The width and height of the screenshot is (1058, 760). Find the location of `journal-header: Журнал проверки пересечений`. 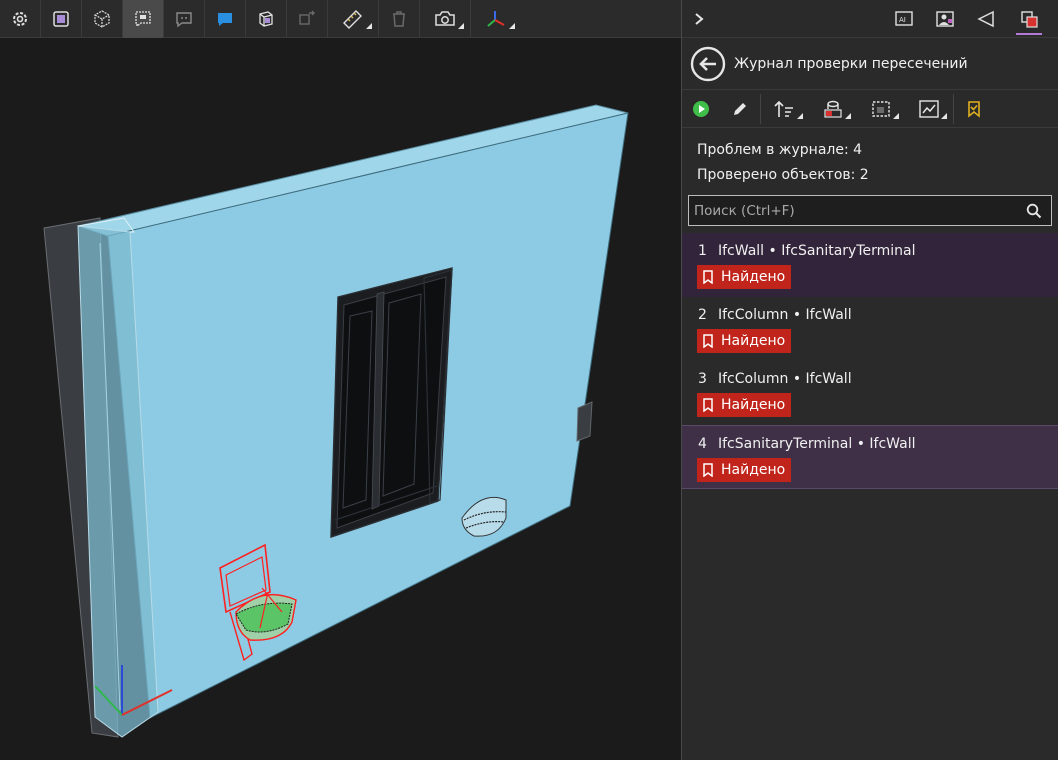

journal-header: Журнал проверки пересечений is located at coordinates (870, 64).